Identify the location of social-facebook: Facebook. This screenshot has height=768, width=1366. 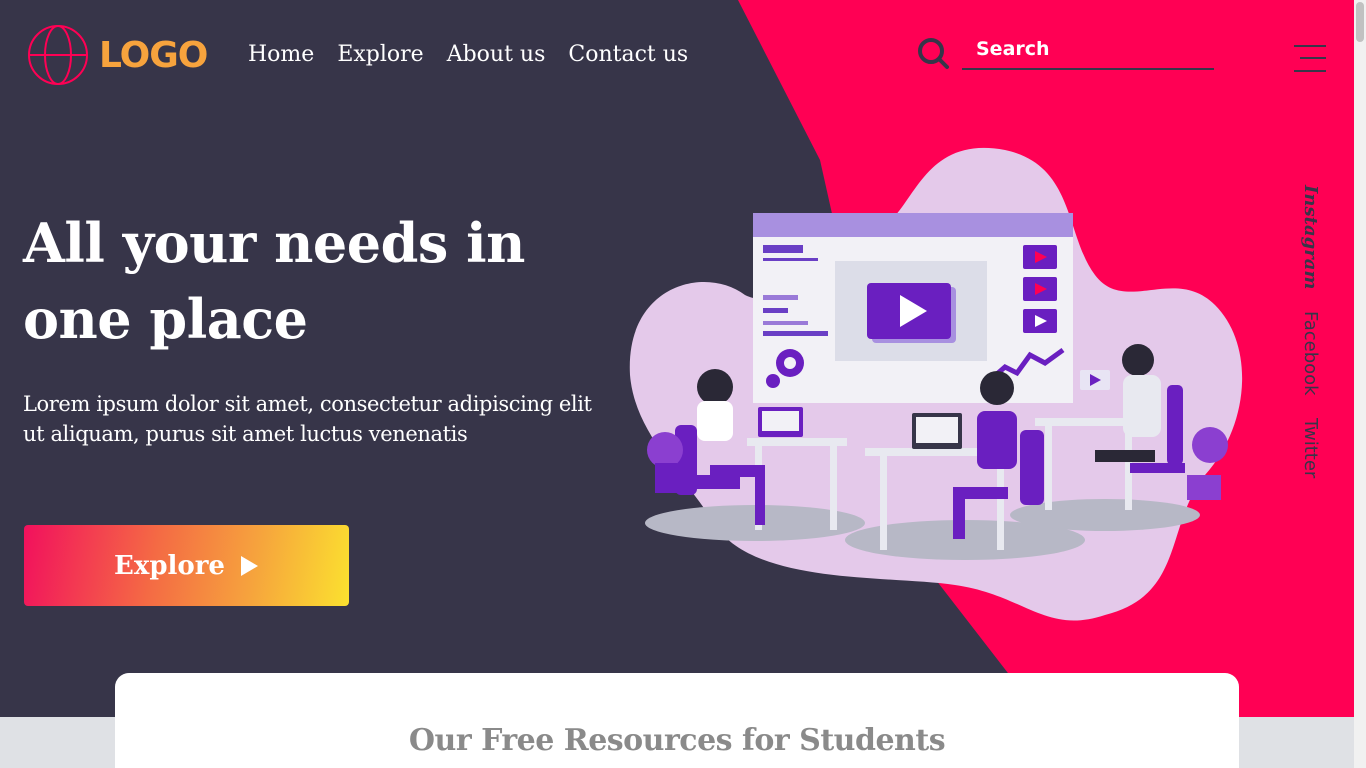
(1310, 353).